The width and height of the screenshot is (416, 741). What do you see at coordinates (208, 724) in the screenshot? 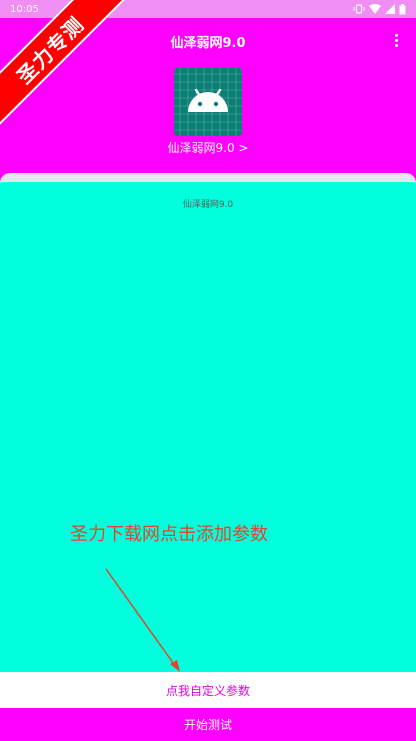
I see `start-test-button: 开始测试` at bounding box center [208, 724].